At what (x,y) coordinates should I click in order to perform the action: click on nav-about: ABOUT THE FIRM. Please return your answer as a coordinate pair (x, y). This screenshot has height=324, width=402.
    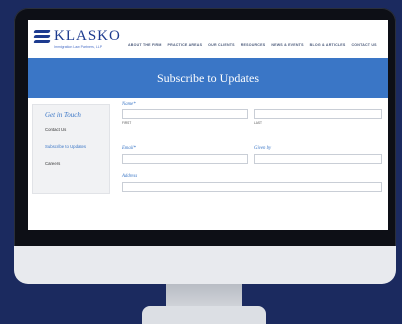
    Looking at the image, I should click on (145, 45).